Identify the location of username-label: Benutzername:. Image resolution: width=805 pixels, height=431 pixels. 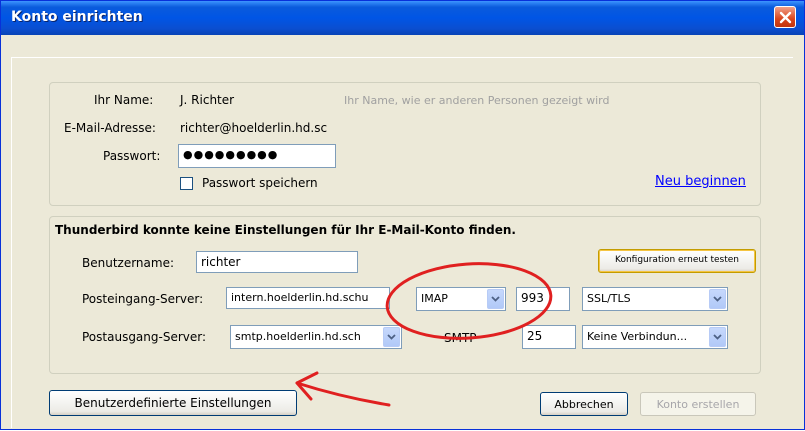
(128, 263).